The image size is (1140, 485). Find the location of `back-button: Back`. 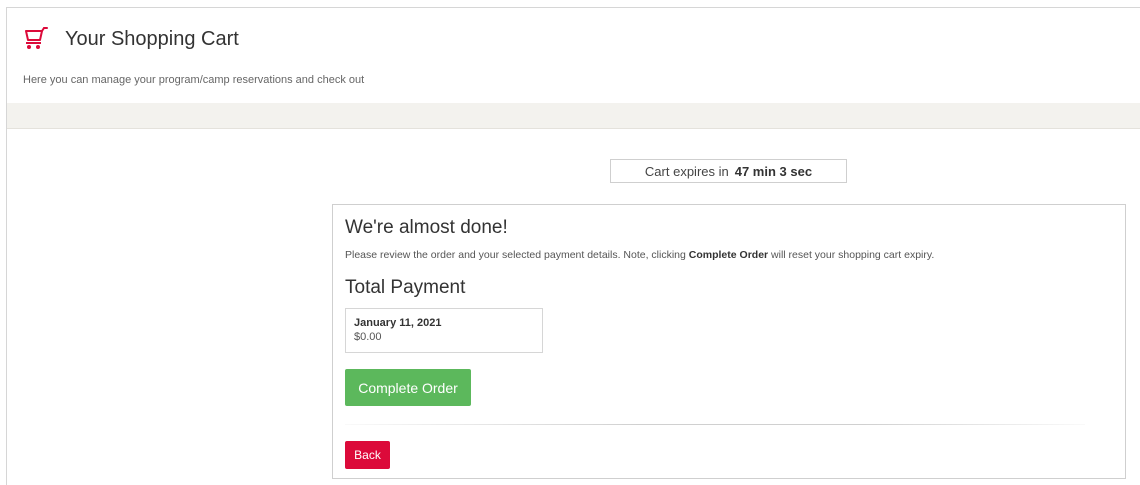

back-button: Back is located at coordinates (367, 455).